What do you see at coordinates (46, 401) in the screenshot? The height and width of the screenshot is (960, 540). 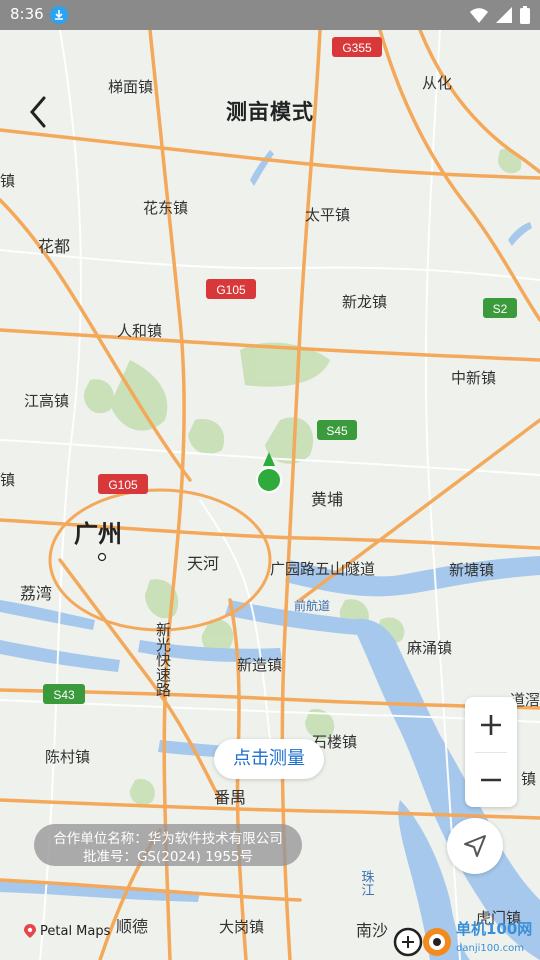 I see `place-label: 江高镇` at bounding box center [46, 401].